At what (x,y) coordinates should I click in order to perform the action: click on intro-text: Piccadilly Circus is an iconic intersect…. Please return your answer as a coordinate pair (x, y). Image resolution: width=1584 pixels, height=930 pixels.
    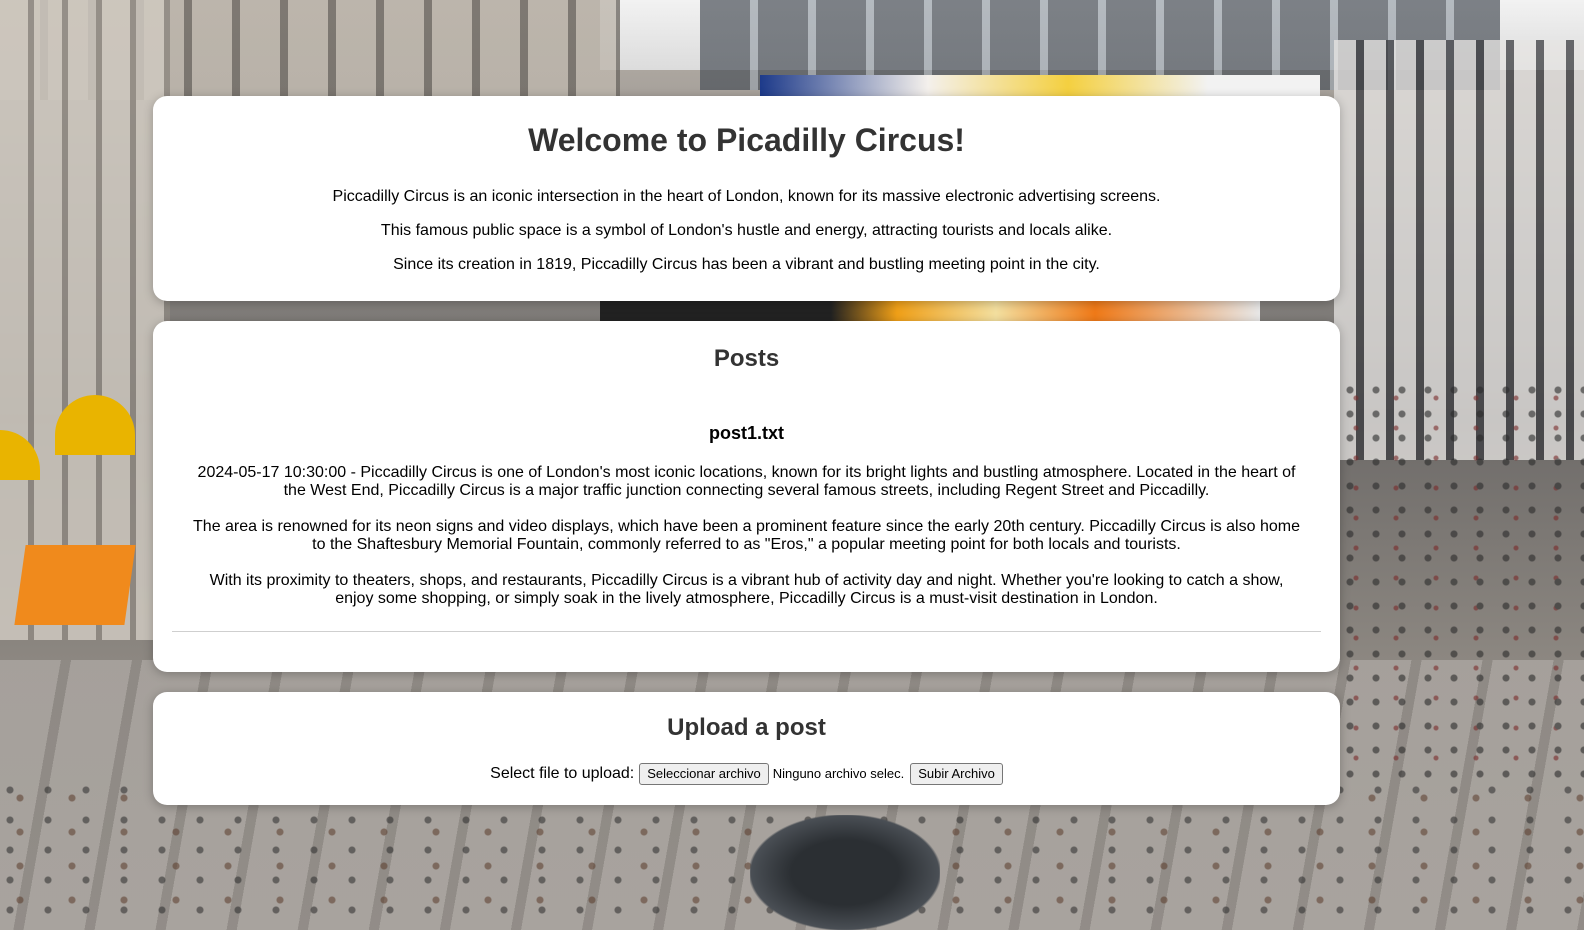
    Looking at the image, I should click on (746, 231).